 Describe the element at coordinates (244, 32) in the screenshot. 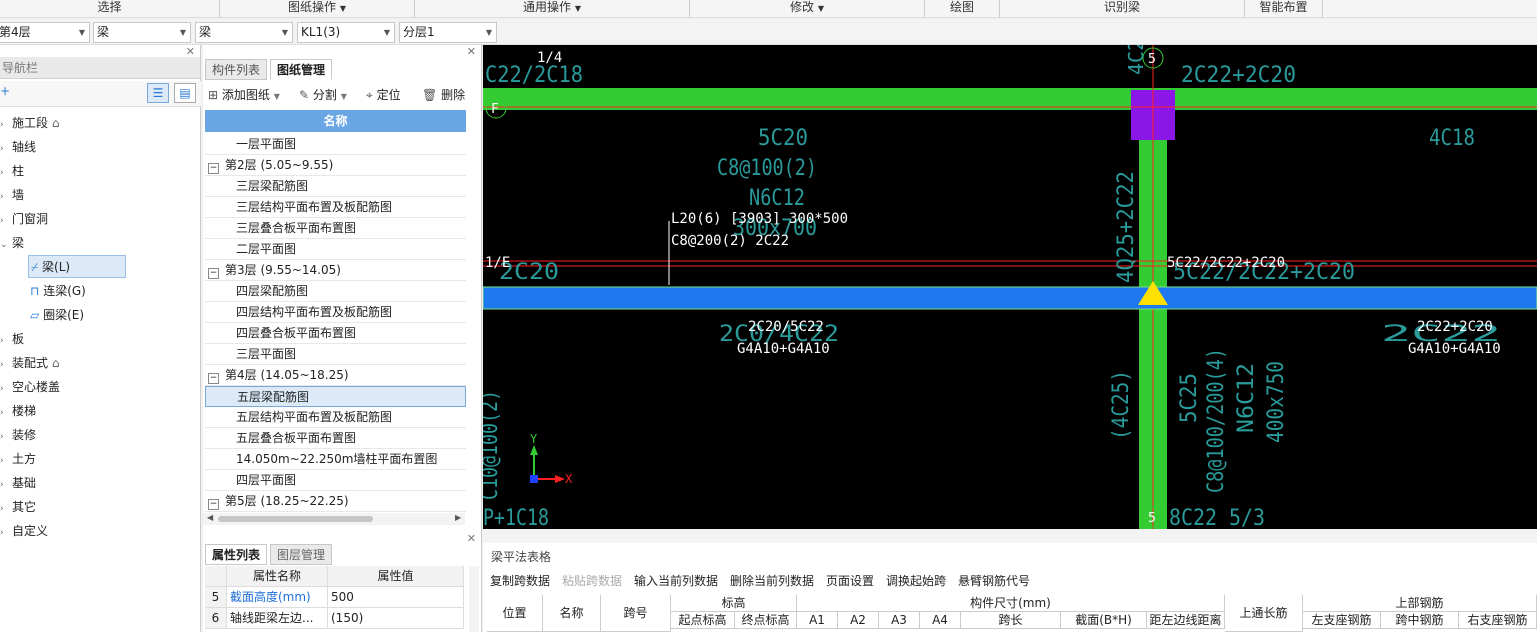

I see `subtype-select: 梁 ▼` at that location.